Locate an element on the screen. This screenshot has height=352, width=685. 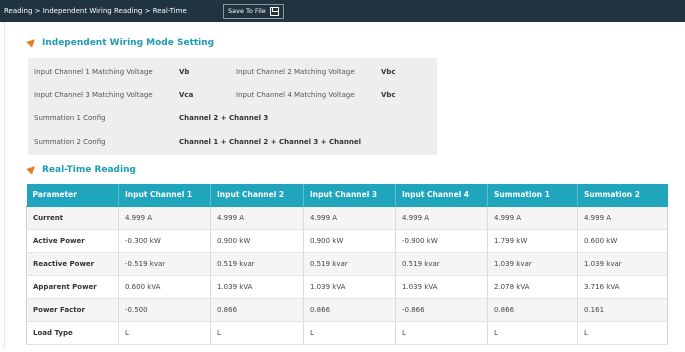
floppy-disk-icon is located at coordinates (274, 11).